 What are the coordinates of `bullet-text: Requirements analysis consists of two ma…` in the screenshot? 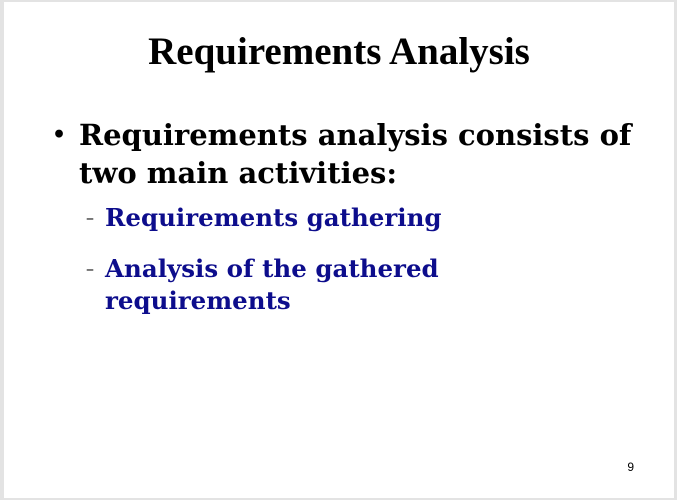 It's located at (355, 154).